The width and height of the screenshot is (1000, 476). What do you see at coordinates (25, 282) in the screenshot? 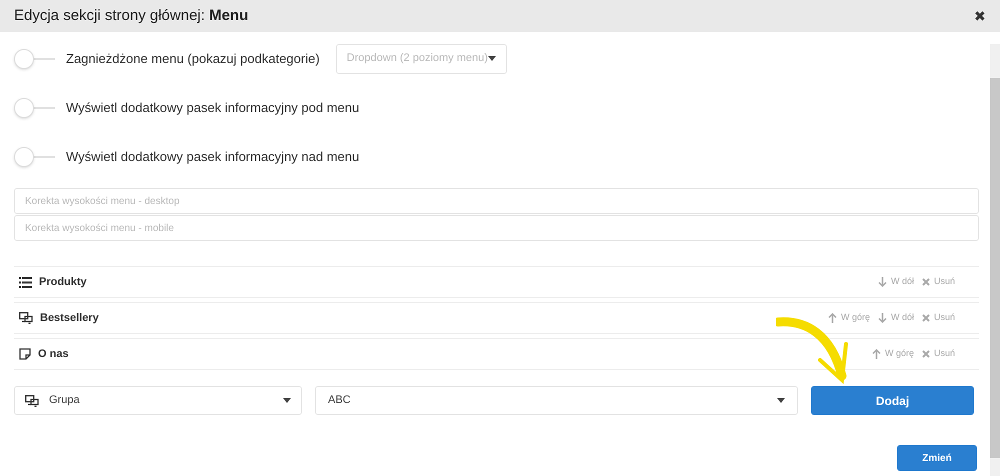
I see `list-icon` at bounding box center [25, 282].